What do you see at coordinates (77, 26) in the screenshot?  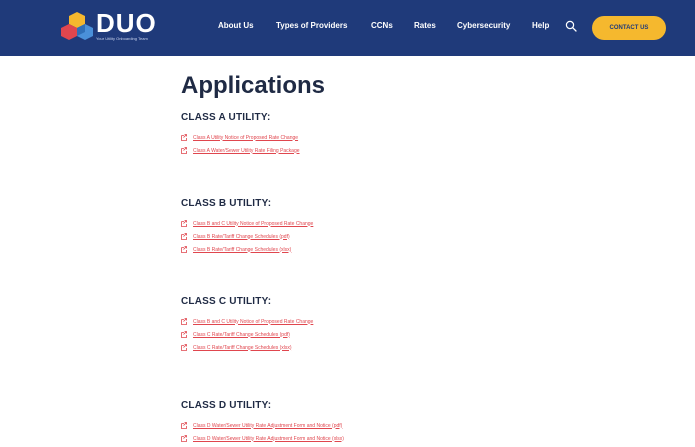 I see `cubes-logo-icon` at bounding box center [77, 26].